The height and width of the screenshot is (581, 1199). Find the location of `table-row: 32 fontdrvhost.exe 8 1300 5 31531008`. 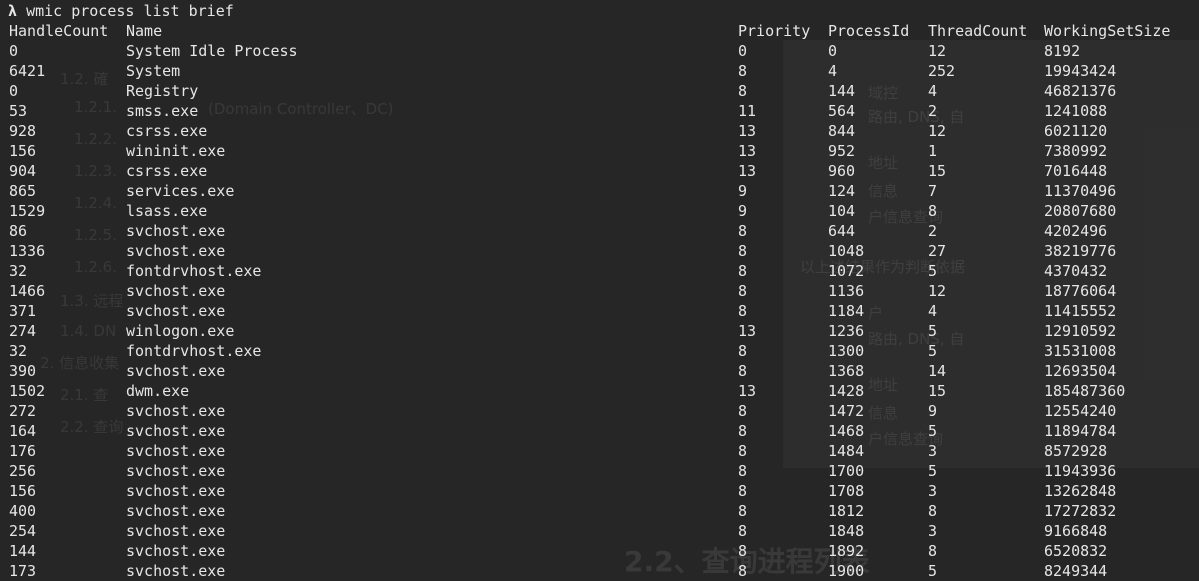

table-row: 32 fontdrvhost.exe 8 1300 5 31531008 is located at coordinates (599, 351).